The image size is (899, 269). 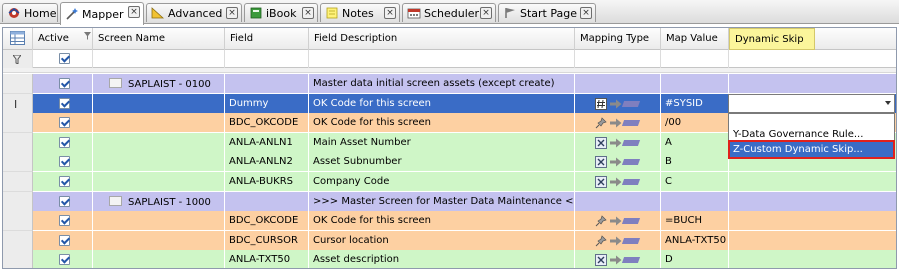 What do you see at coordinates (267, 162) in the screenshot?
I see `field-cell: ANLA-ANLN2` at bounding box center [267, 162].